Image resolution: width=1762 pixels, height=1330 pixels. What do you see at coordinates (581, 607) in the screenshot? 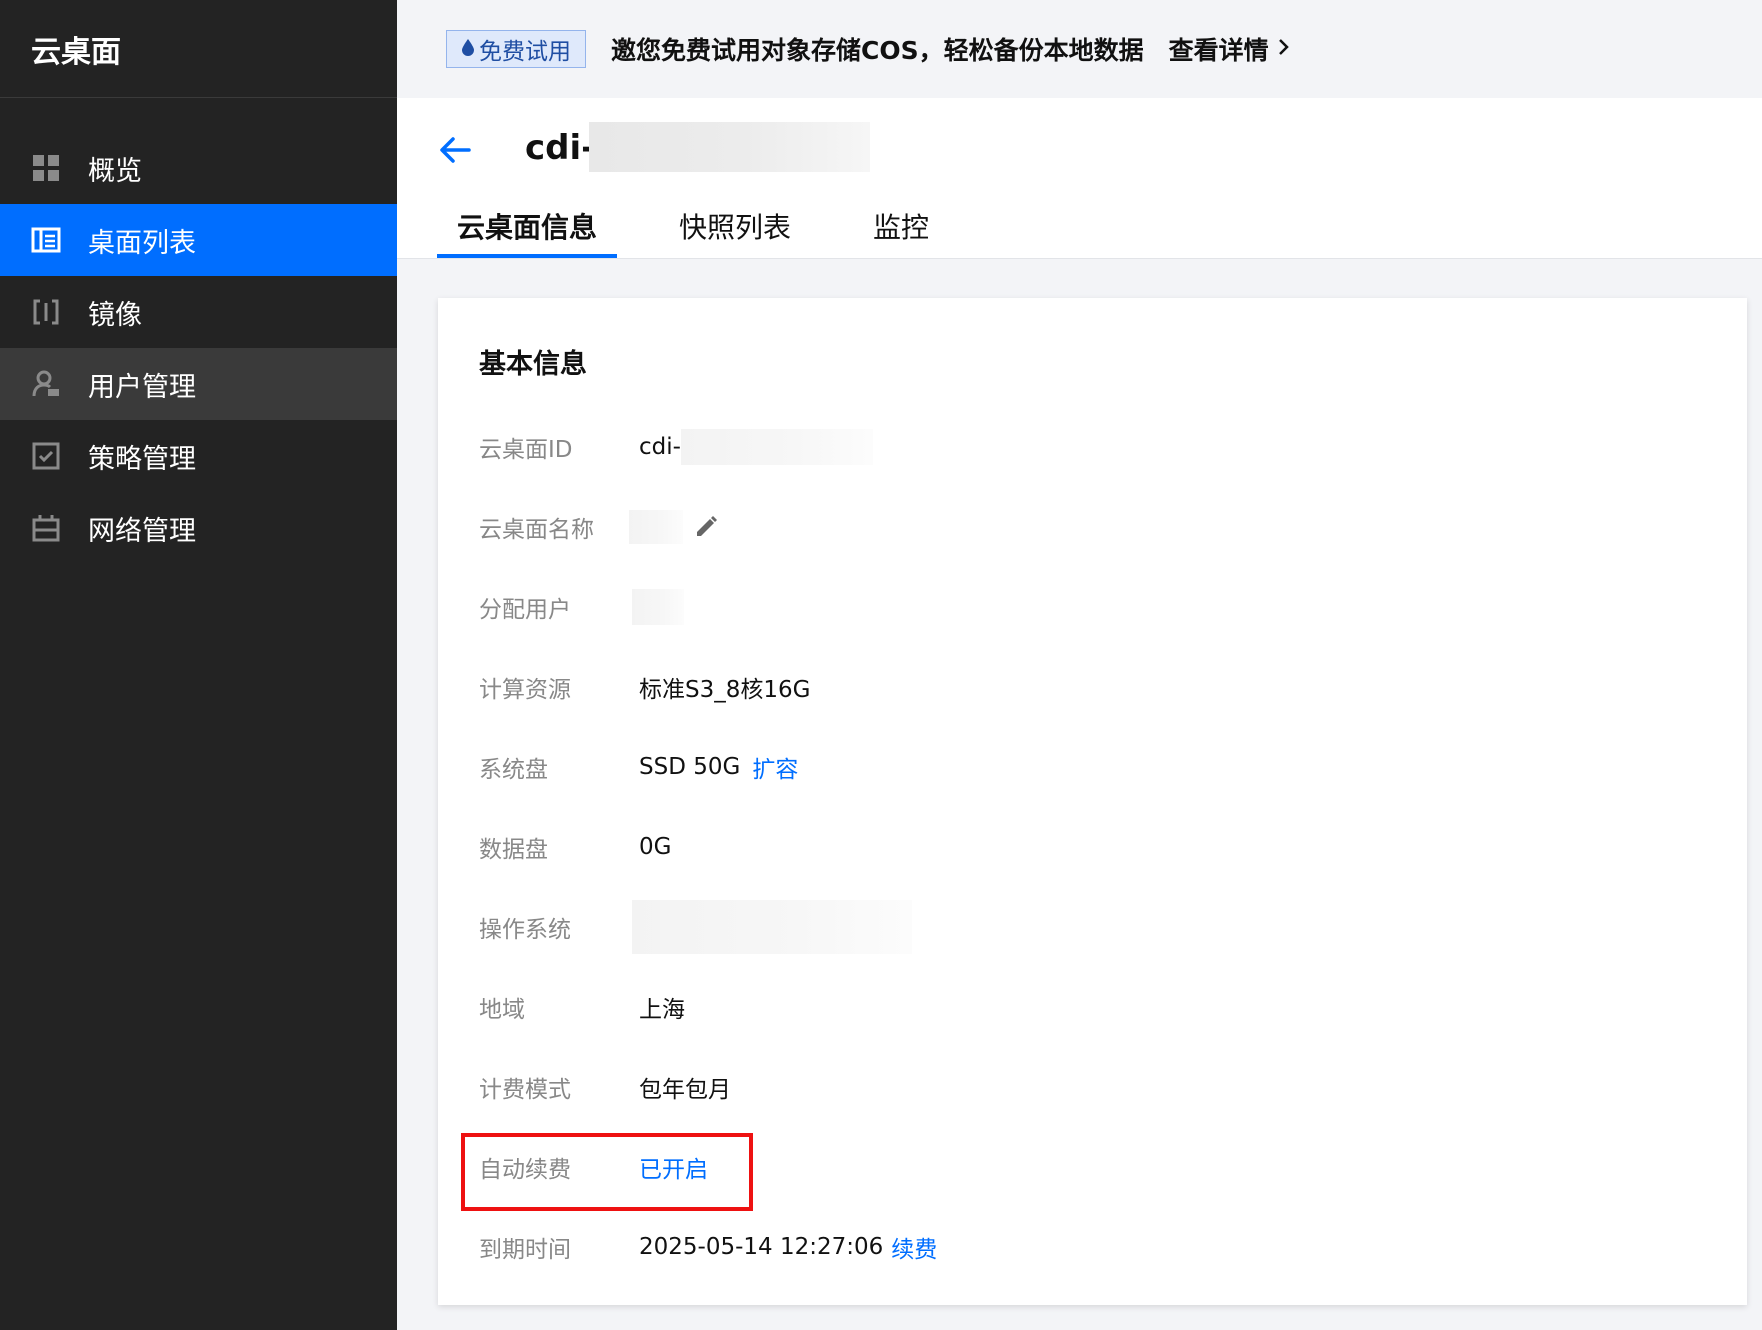
I see `row-assigned-user: 分配用户` at bounding box center [581, 607].